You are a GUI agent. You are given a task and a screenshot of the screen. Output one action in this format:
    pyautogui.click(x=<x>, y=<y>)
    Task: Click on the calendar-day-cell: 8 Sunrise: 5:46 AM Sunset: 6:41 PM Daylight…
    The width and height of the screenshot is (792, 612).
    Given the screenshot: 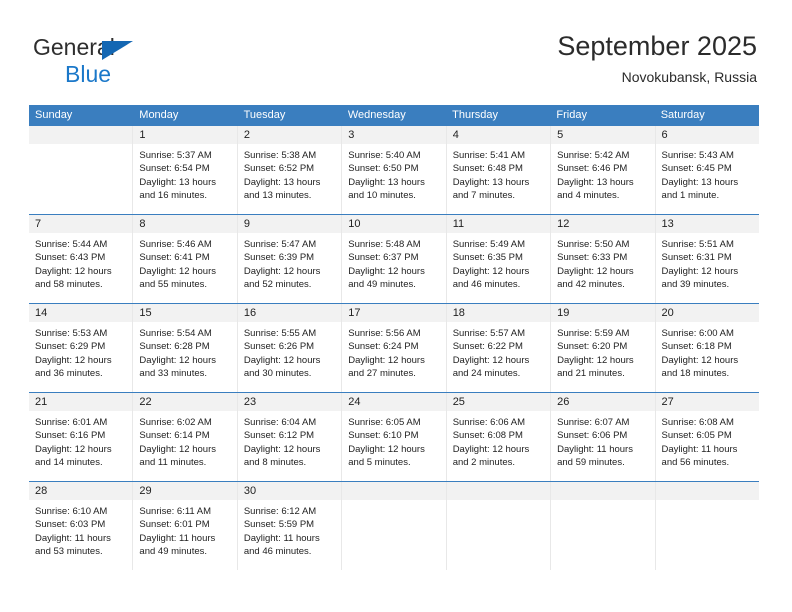 What is the action you would take?
    pyautogui.click(x=184, y=259)
    